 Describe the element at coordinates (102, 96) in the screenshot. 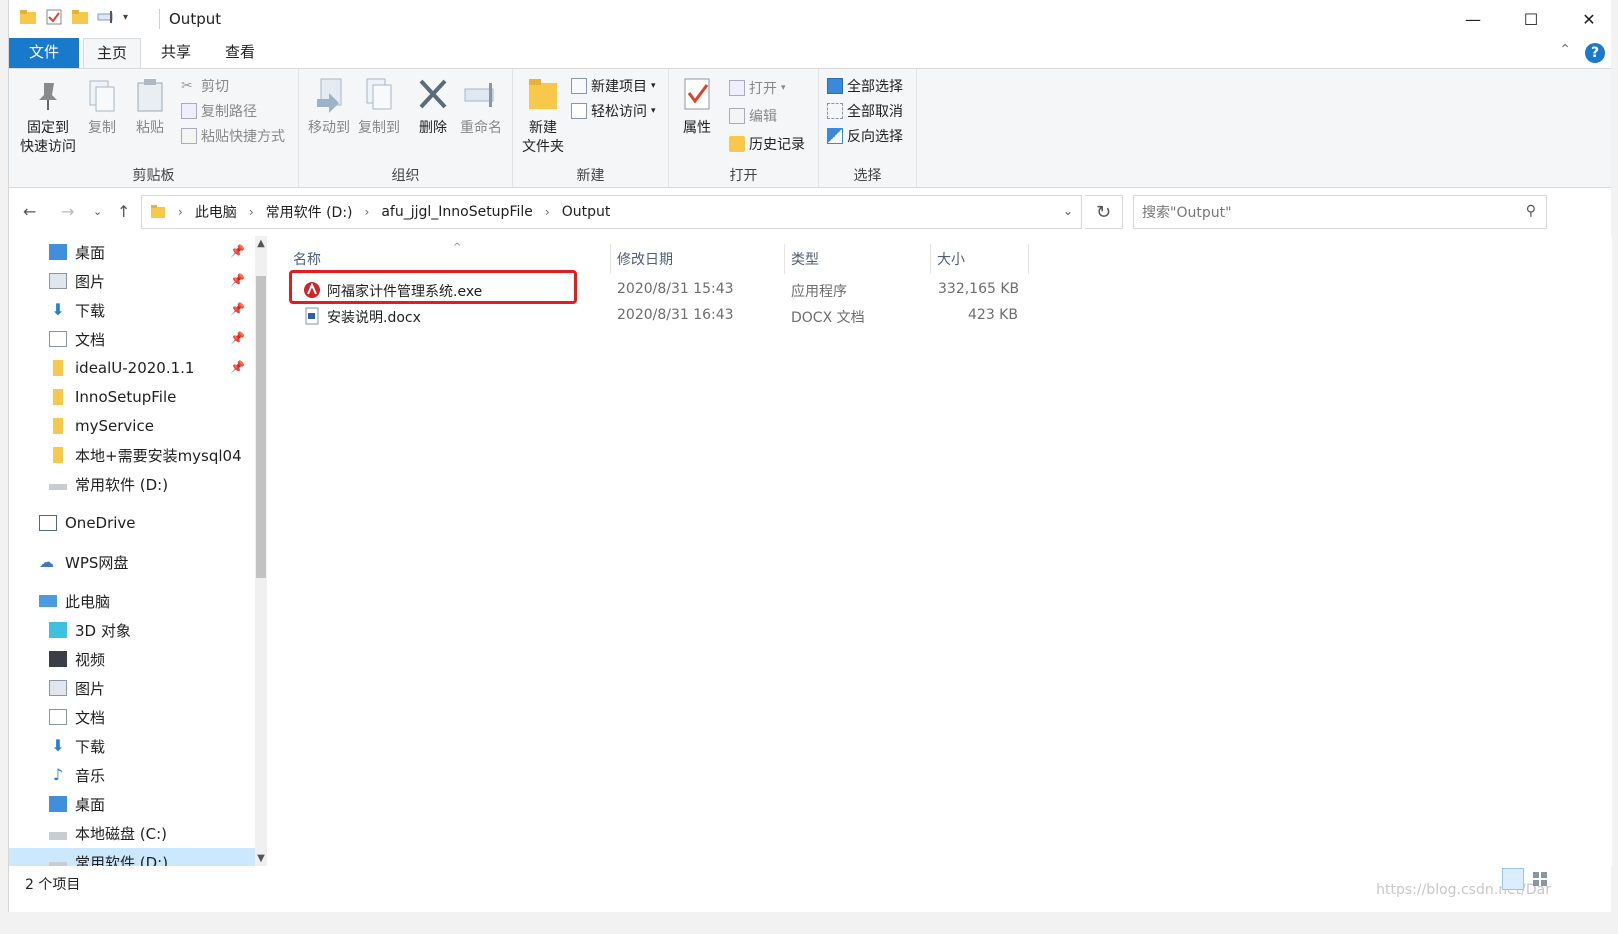

I see `copy-icon` at that location.